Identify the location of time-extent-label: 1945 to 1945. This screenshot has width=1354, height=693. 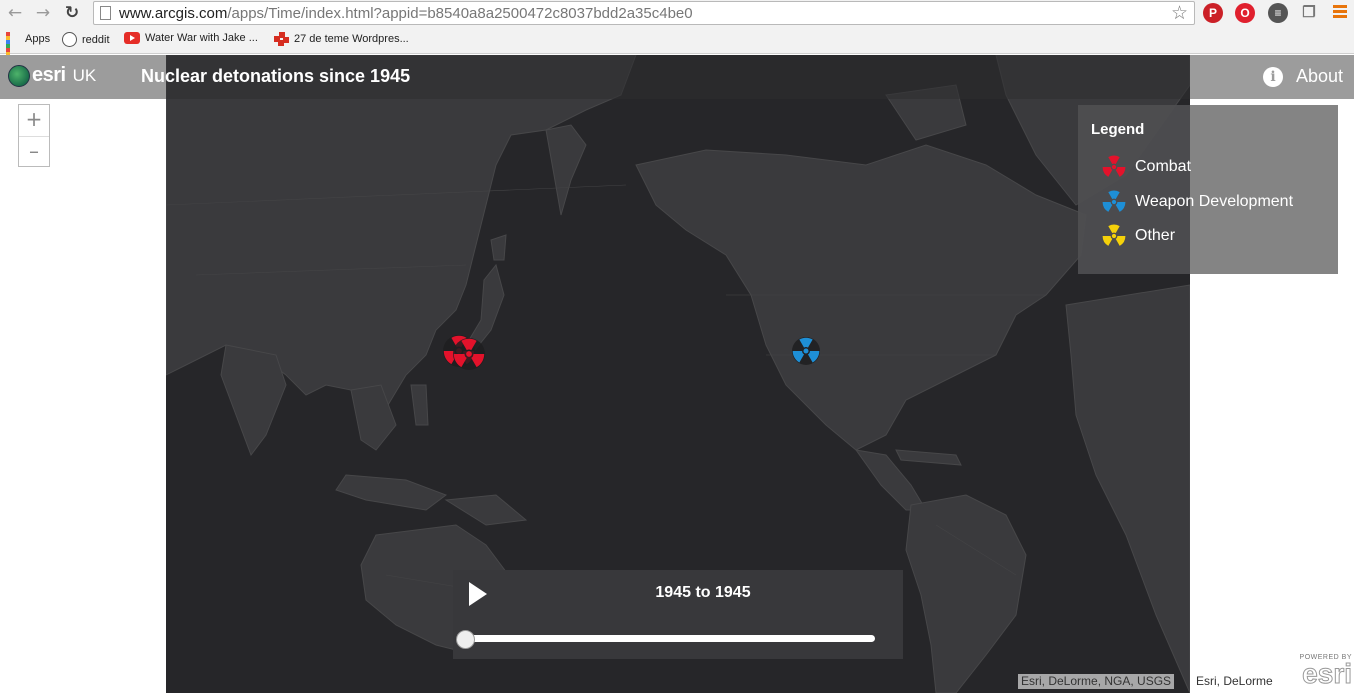
(703, 592).